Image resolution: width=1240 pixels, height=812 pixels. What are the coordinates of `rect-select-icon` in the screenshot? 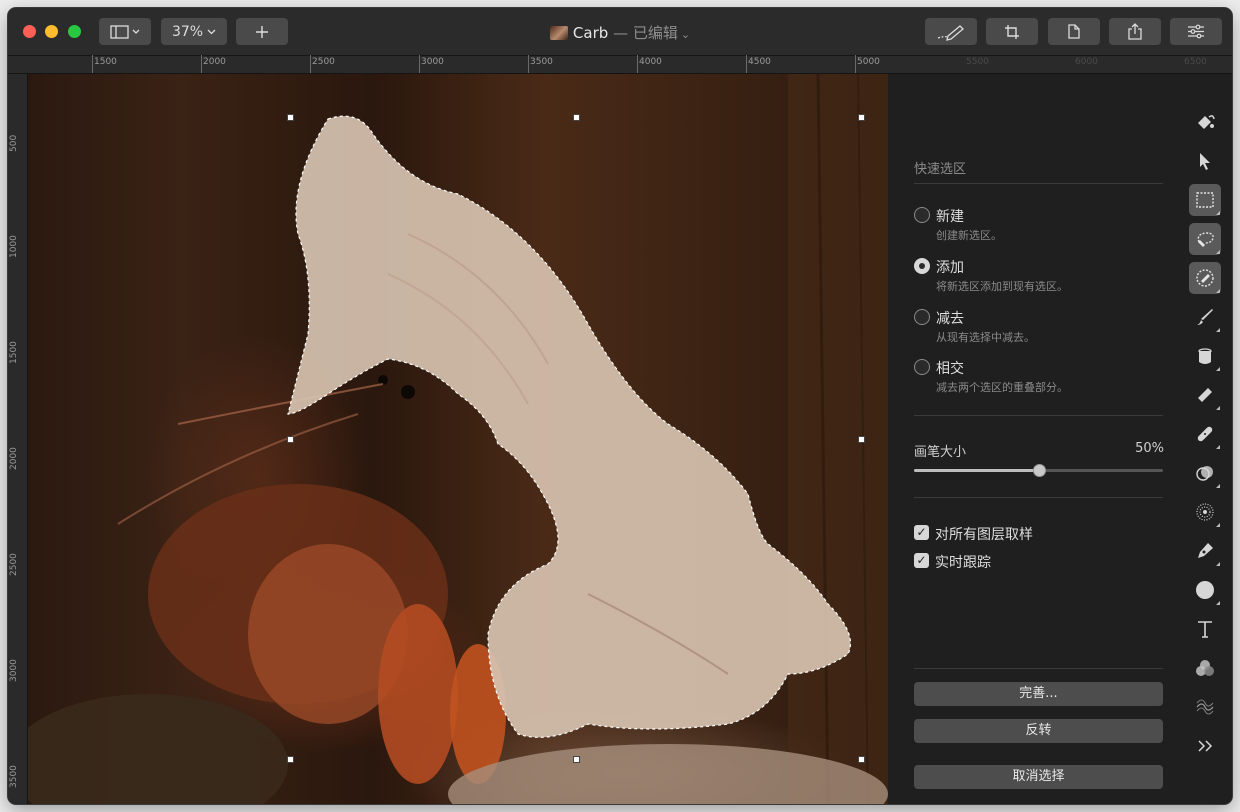 It's located at (1205, 200).